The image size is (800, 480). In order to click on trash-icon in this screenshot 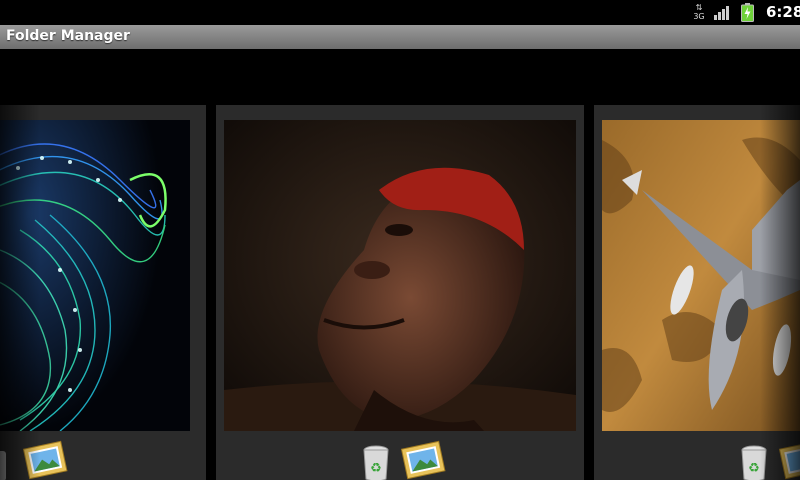, I will do `click(4, 463)`.